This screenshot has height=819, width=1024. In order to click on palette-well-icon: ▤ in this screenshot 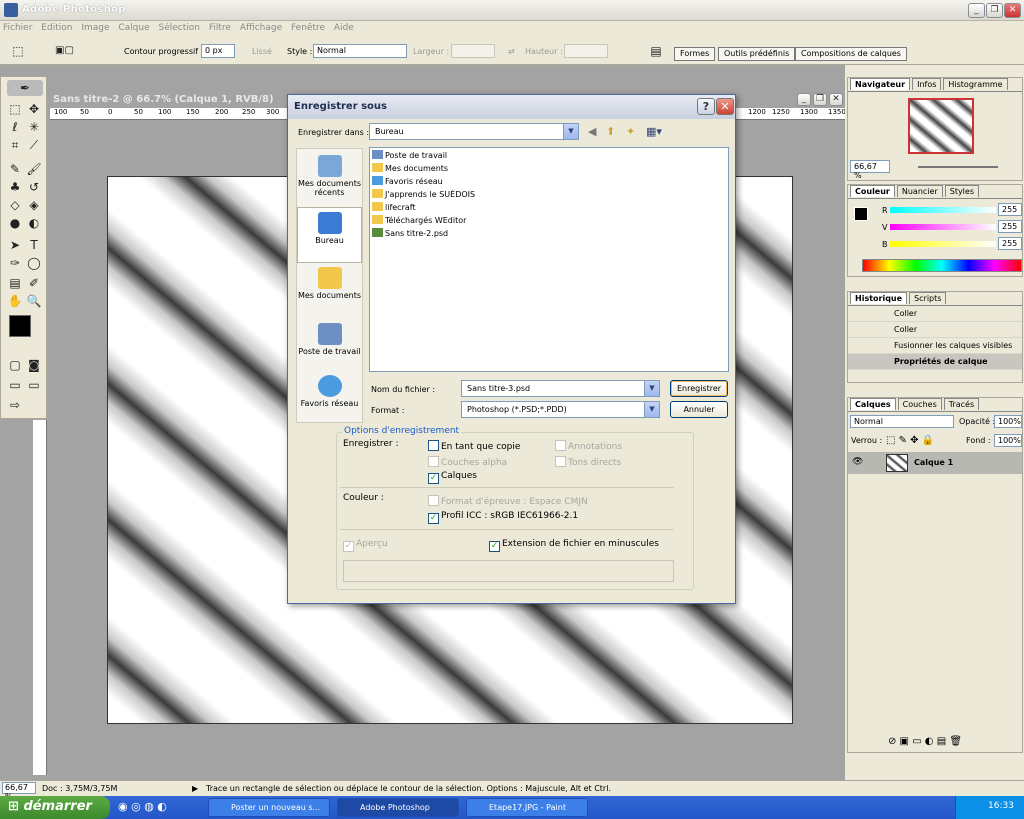, I will do `click(656, 51)`.